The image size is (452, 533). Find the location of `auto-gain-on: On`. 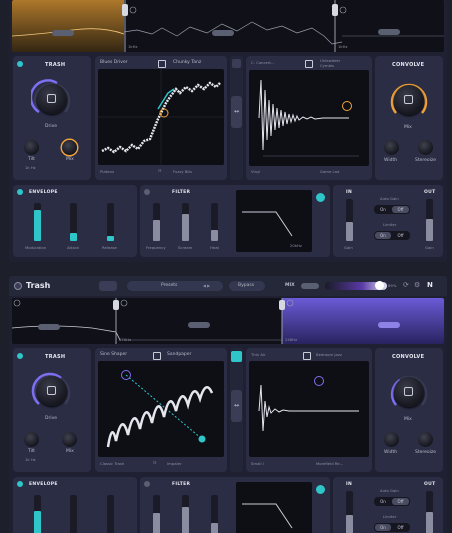

auto-gain-on: On is located at coordinates (383, 209).